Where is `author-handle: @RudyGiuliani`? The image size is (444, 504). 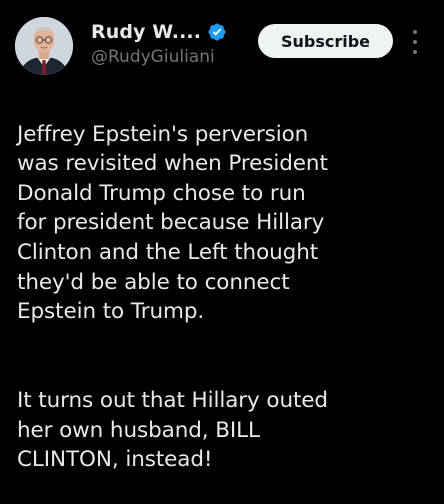
author-handle: @RudyGiuliani is located at coordinates (153, 57).